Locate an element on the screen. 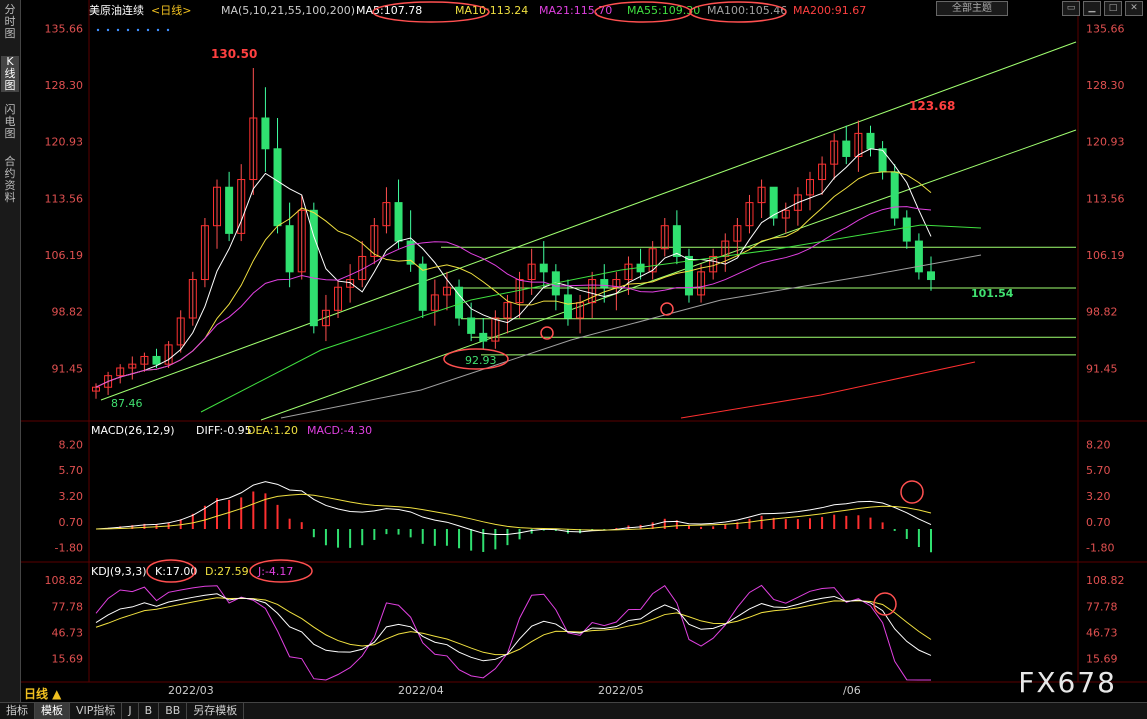 The image size is (1147, 719). macd-axis-right: 5.70 is located at coordinates (1098, 470).